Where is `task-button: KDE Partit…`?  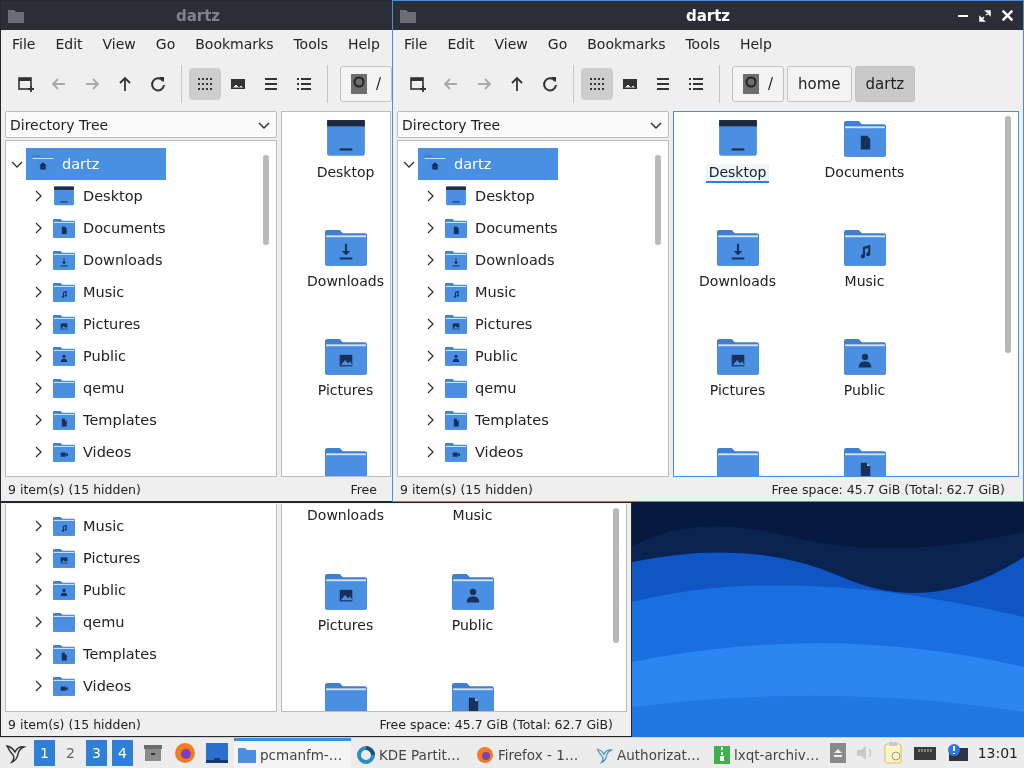 task-button: KDE Partit… is located at coordinates (411, 753).